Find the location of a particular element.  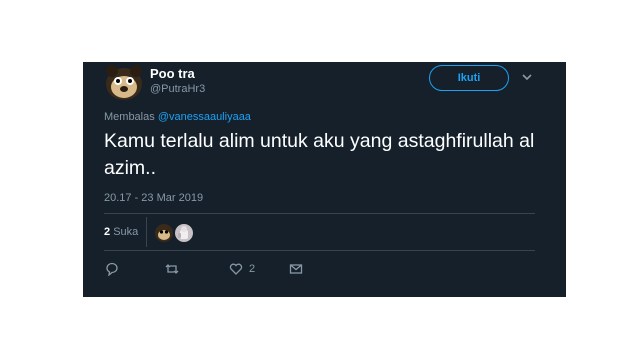

message-icon is located at coordinates (296, 269).